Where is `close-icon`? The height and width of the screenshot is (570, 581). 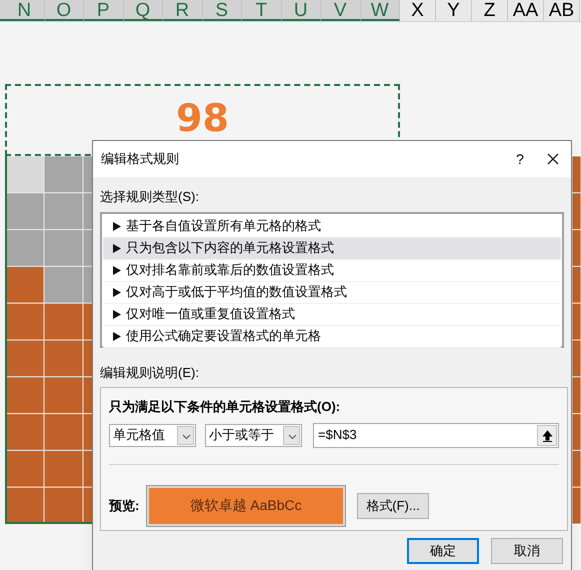 close-icon is located at coordinates (553, 159).